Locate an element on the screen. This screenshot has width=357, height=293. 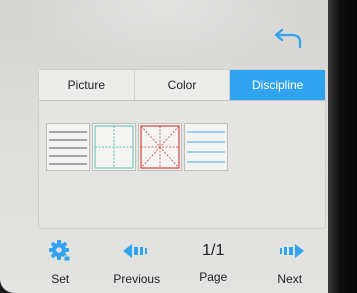
back-button is located at coordinates (289, 37).